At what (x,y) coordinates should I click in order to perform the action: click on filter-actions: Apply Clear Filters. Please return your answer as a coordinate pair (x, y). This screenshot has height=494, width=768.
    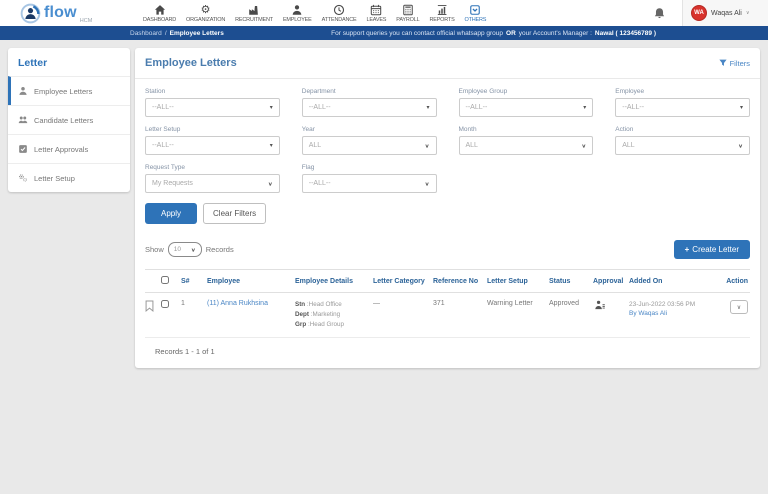
    Looking at the image, I should click on (447, 208).